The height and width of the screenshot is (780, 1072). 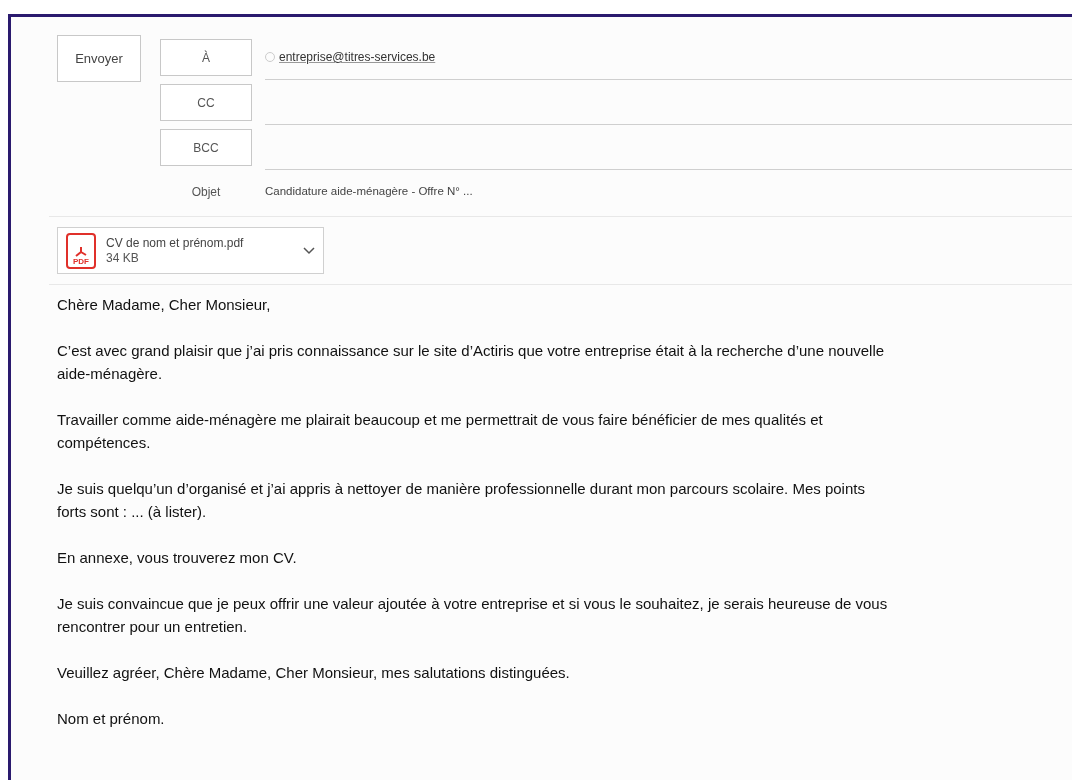 I want to click on letter-paragraph: C’est avec grand plaisir que j’ai pris connaissance sur le site d’Actiris que votre entreprise était à la recherche d’une nouvelle aide-ménagère., so click(x=471, y=362).